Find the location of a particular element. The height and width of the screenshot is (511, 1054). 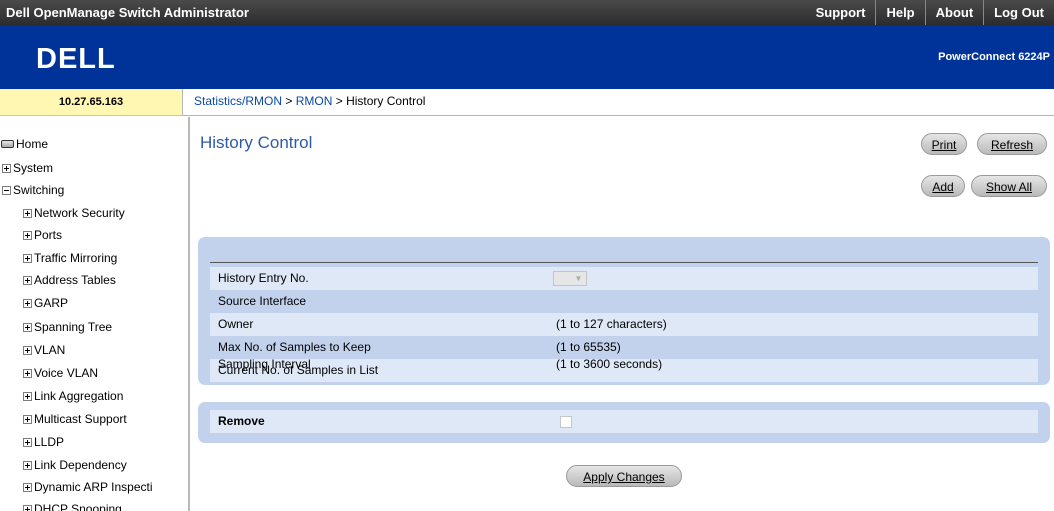

nav-item-label: Spanning Tree is located at coordinates (73, 327).